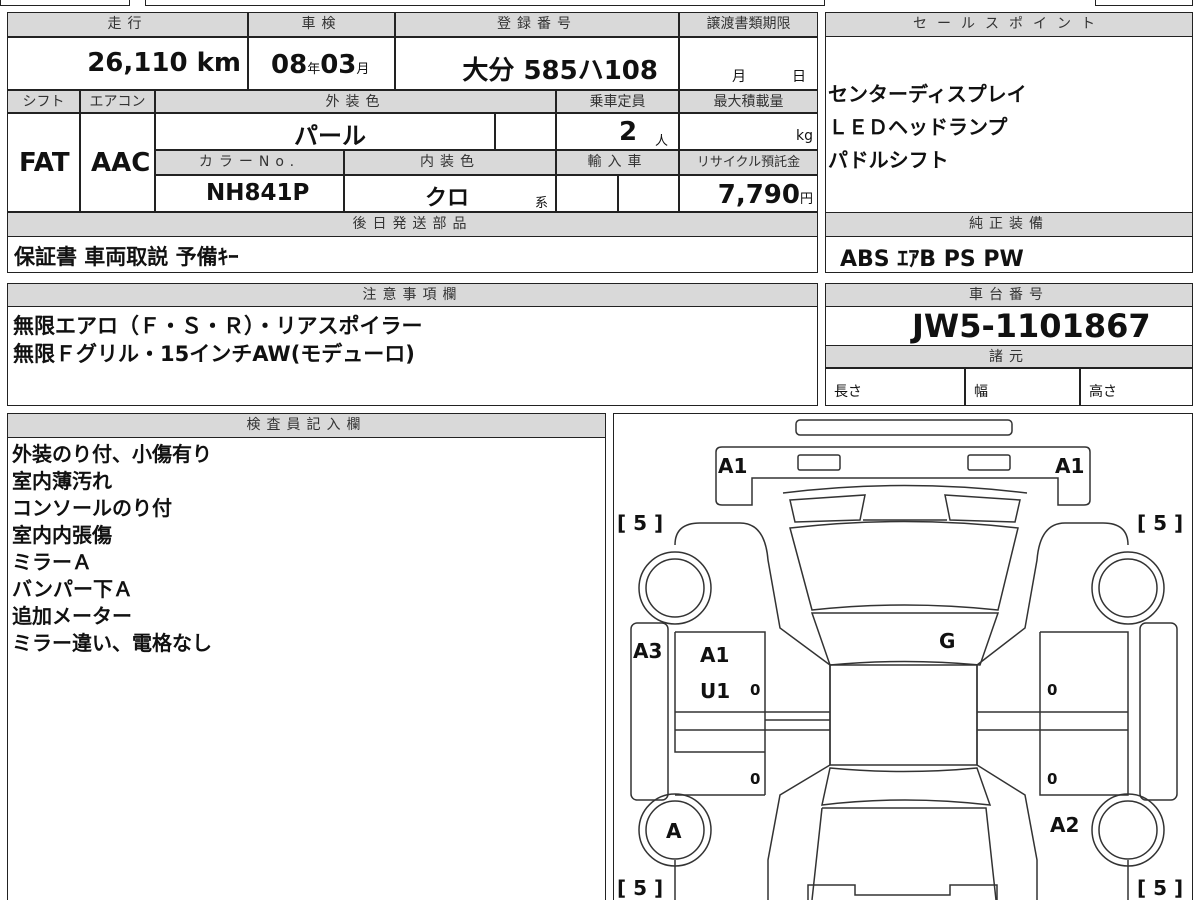 The width and height of the screenshot is (1200, 900). What do you see at coordinates (321, 24) in the screenshot?
I see `inspection-header: 車検` at bounding box center [321, 24].